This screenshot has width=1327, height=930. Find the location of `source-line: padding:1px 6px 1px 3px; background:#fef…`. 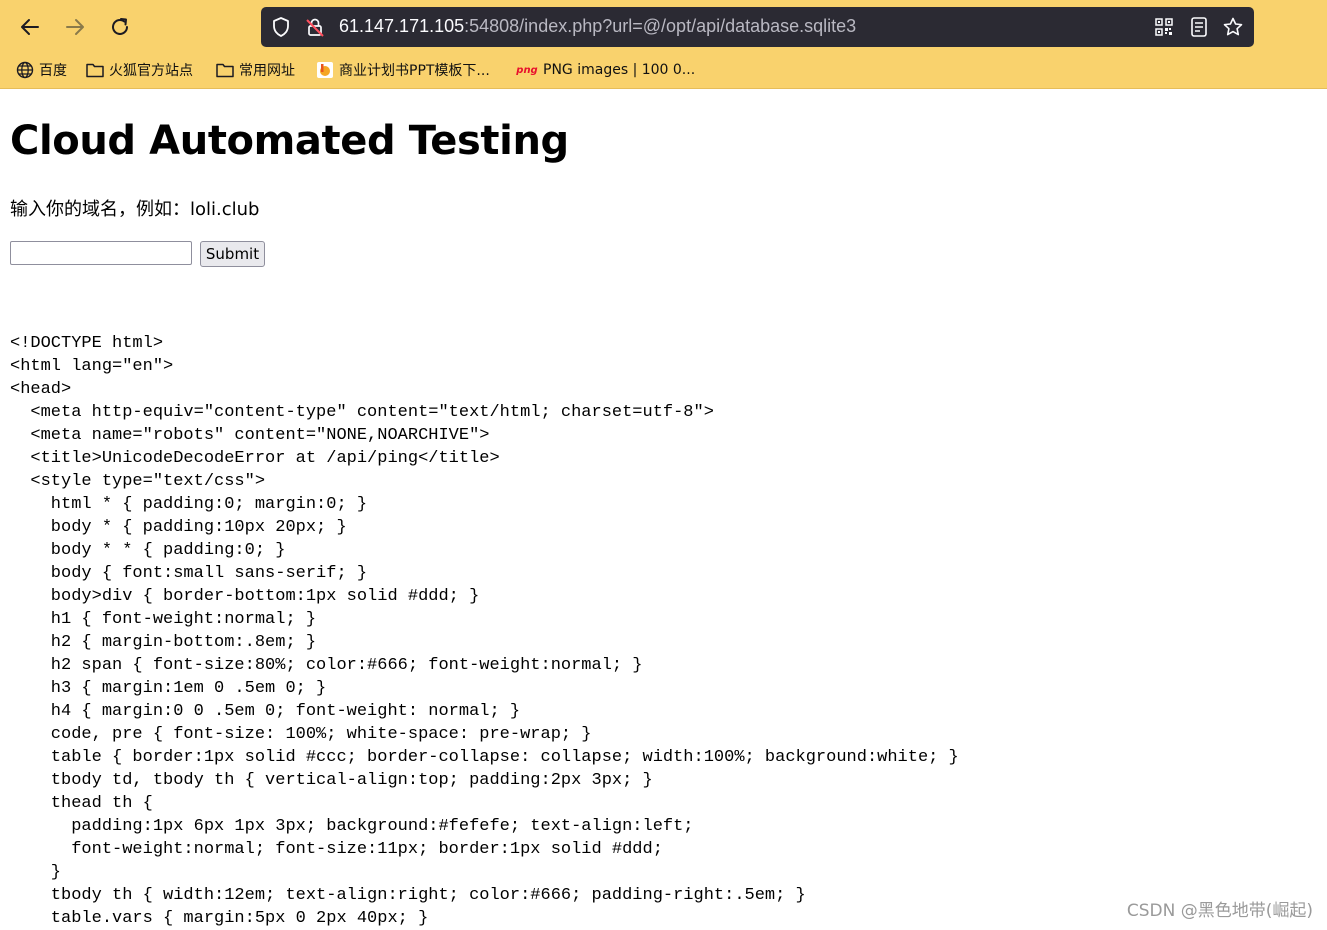

source-line: padding:1px 6px 1px 3px; background:#fef… is located at coordinates (352, 826).